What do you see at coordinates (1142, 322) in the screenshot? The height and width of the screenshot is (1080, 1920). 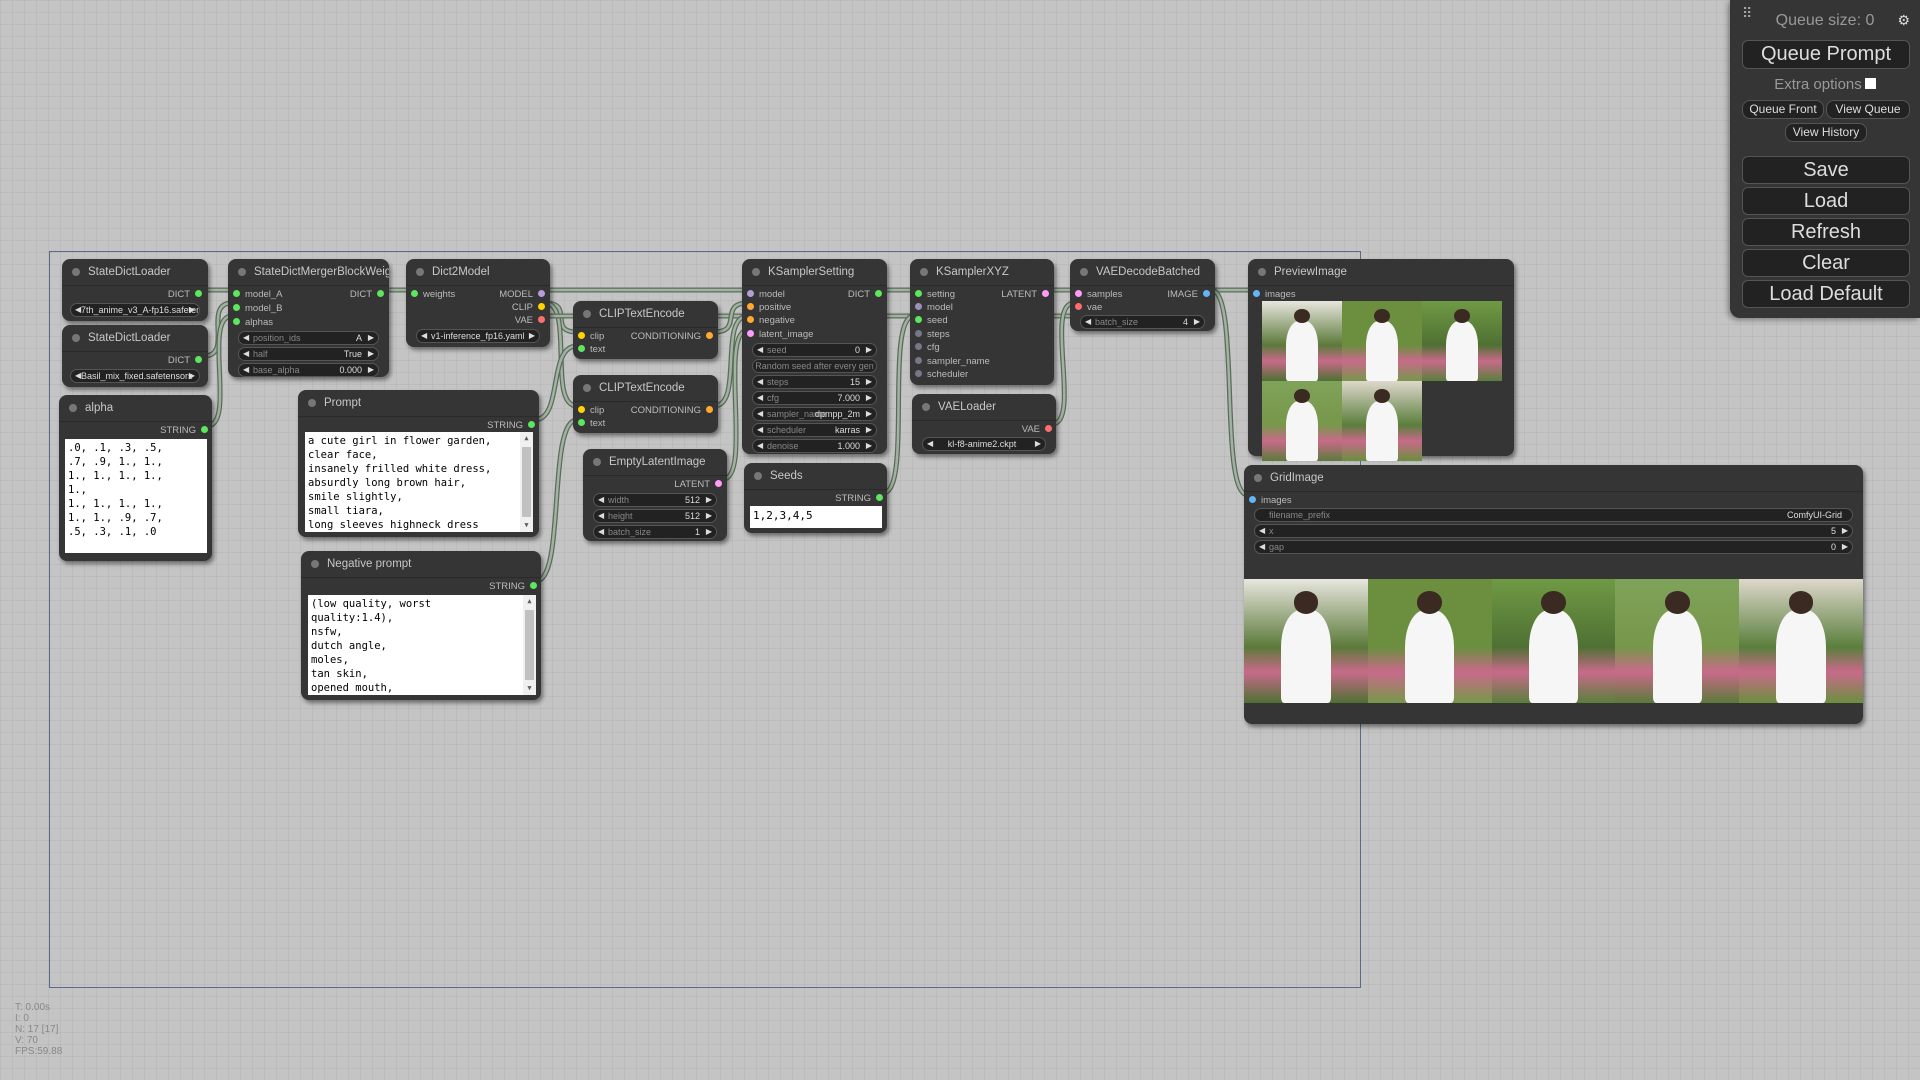 I see `batch-size-number: ◀ batch_size 4 ▶` at bounding box center [1142, 322].